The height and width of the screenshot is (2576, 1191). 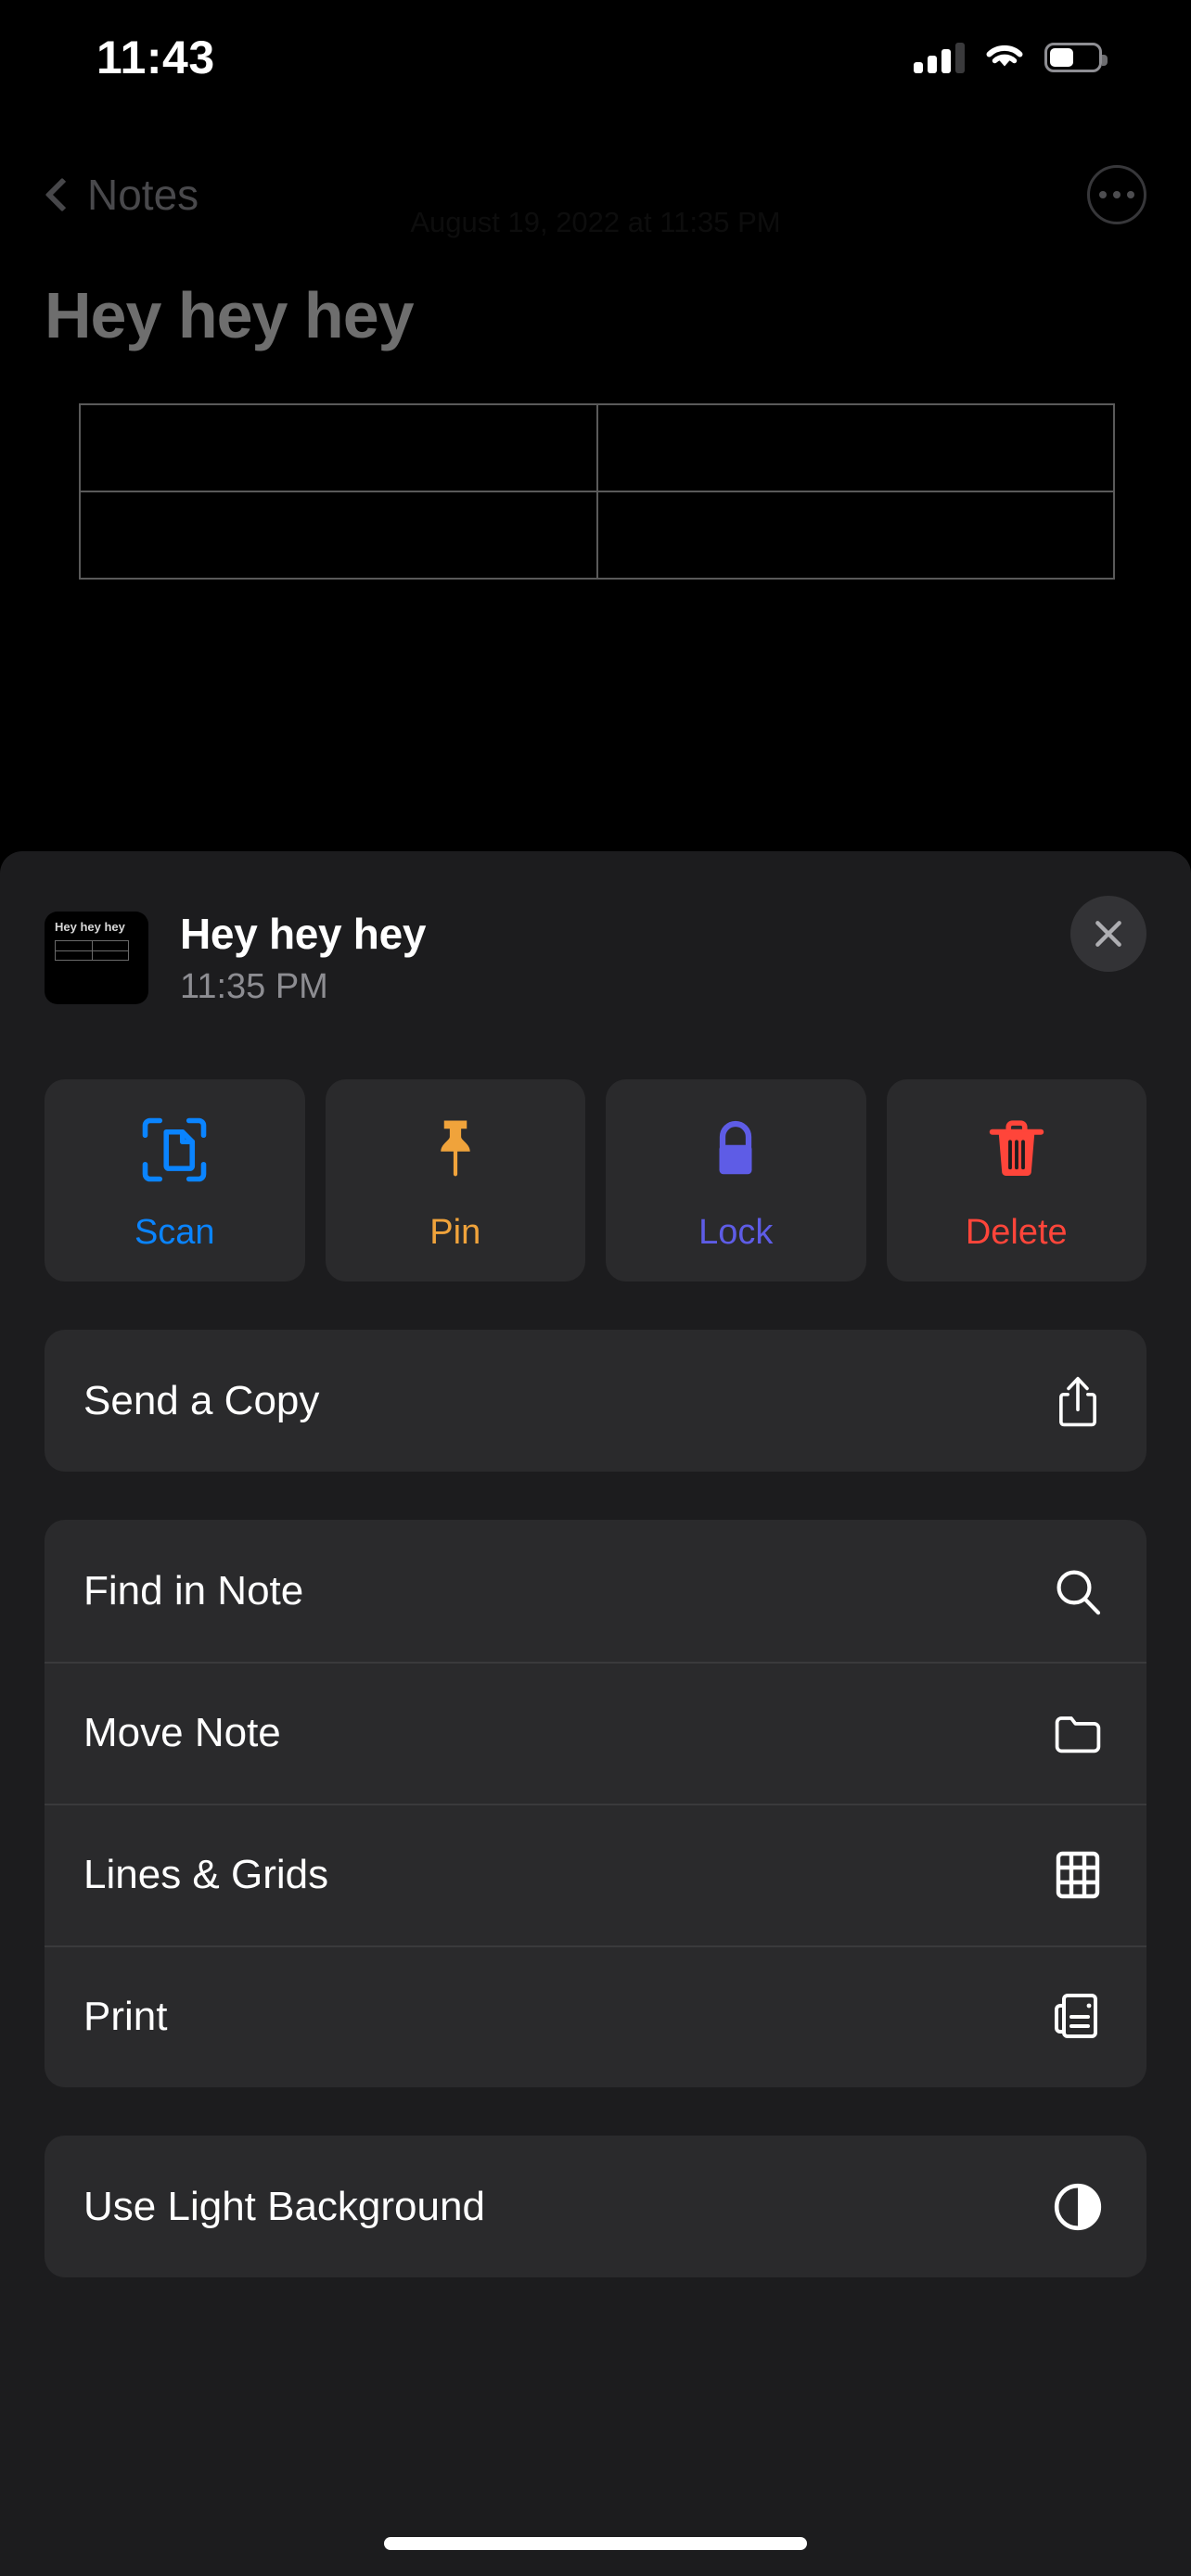 I want to click on quick-actions-row: Scan Pin Lock Delete, so click(x=595, y=1144).